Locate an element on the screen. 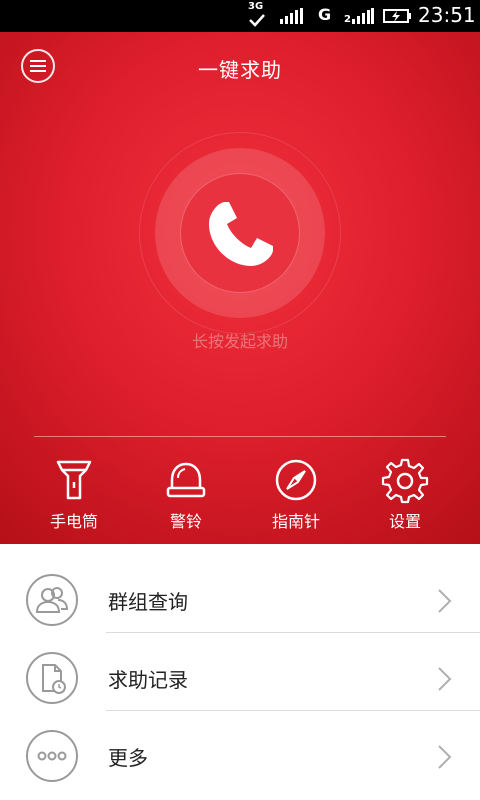 The height and width of the screenshot is (800, 480). tool-flashlight: 手电筒 is located at coordinates (74, 494).